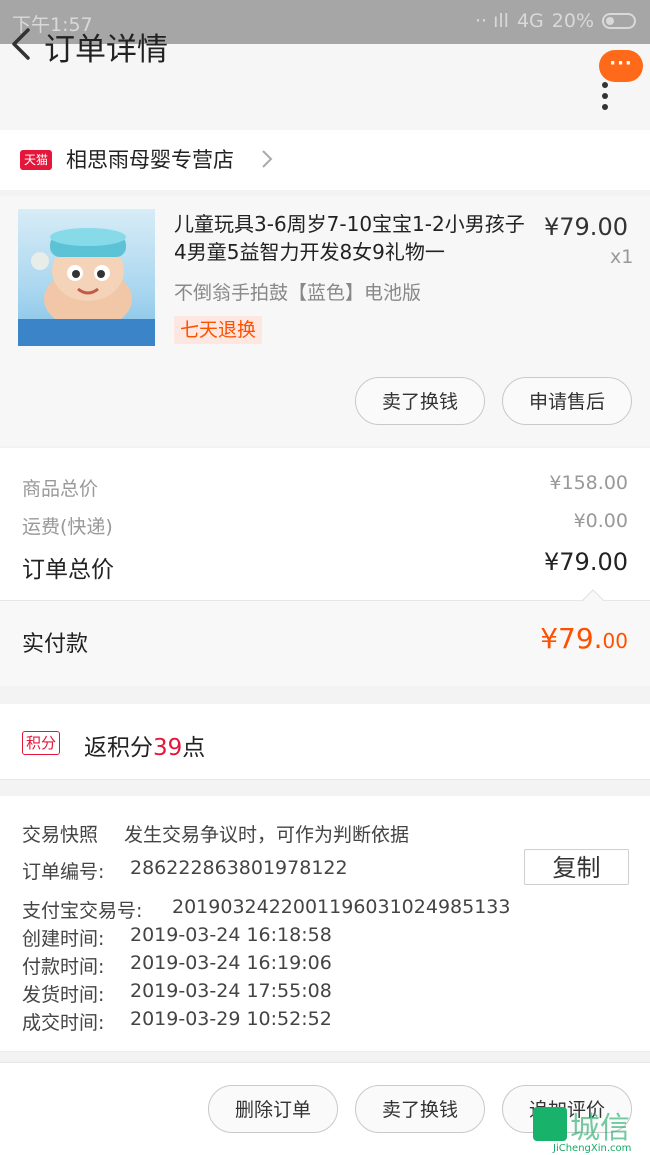 The height and width of the screenshot is (1155, 650). I want to click on battery-label: 20%, so click(572, 21).